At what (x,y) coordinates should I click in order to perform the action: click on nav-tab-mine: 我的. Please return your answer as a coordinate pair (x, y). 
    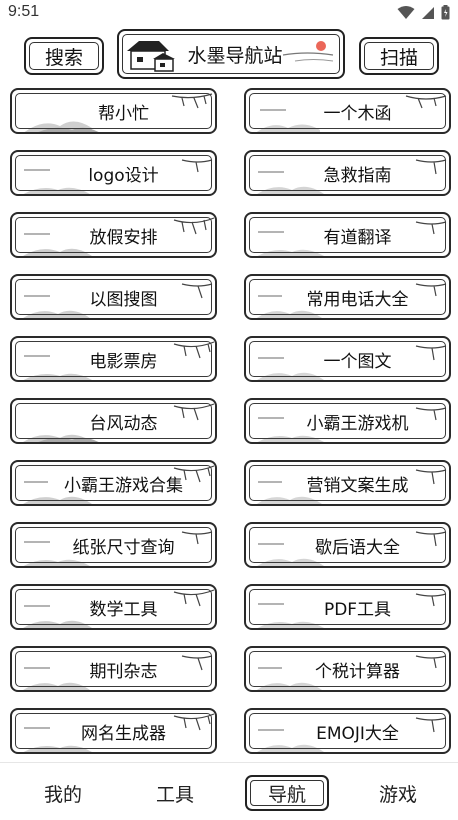
    Looking at the image, I should click on (63, 793).